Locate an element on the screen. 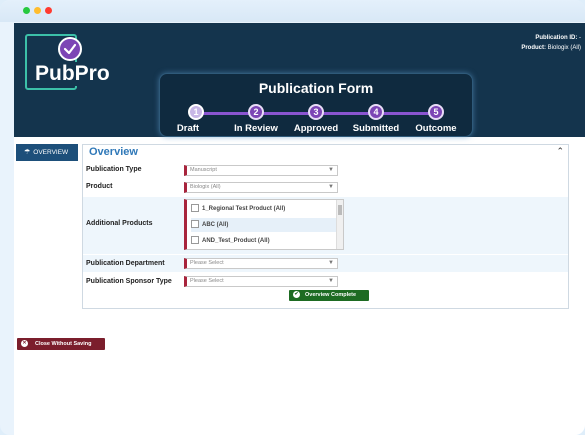  publication-sponsor-type-placeholder: Please Select is located at coordinates (207, 281).